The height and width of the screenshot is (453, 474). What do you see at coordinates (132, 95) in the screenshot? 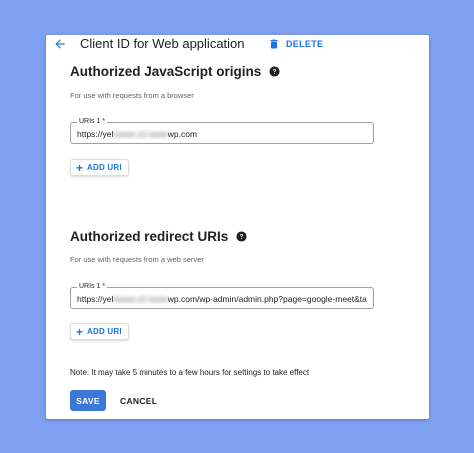
I see `js-origins-subtitle: For use with requests from a browser` at bounding box center [132, 95].